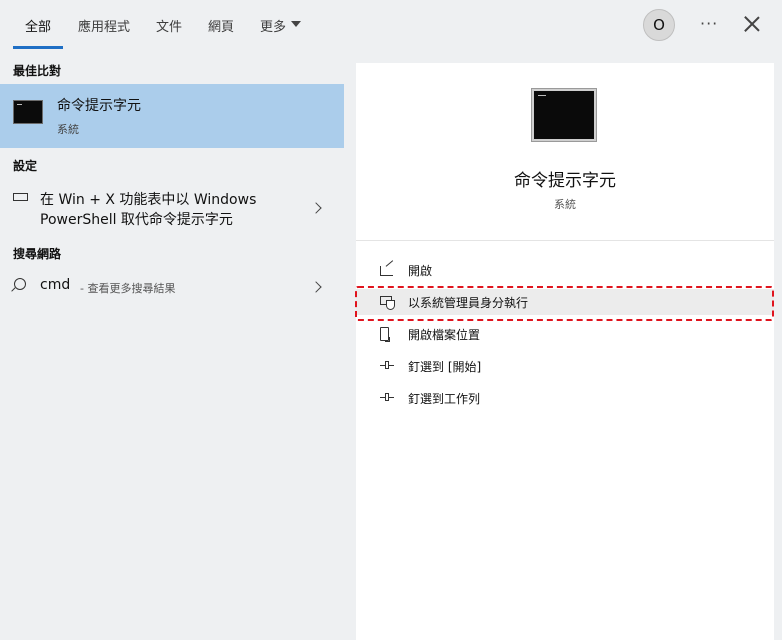  I want to click on web-search-item: cmd - 查看更多搜尋結果, so click(172, 287).